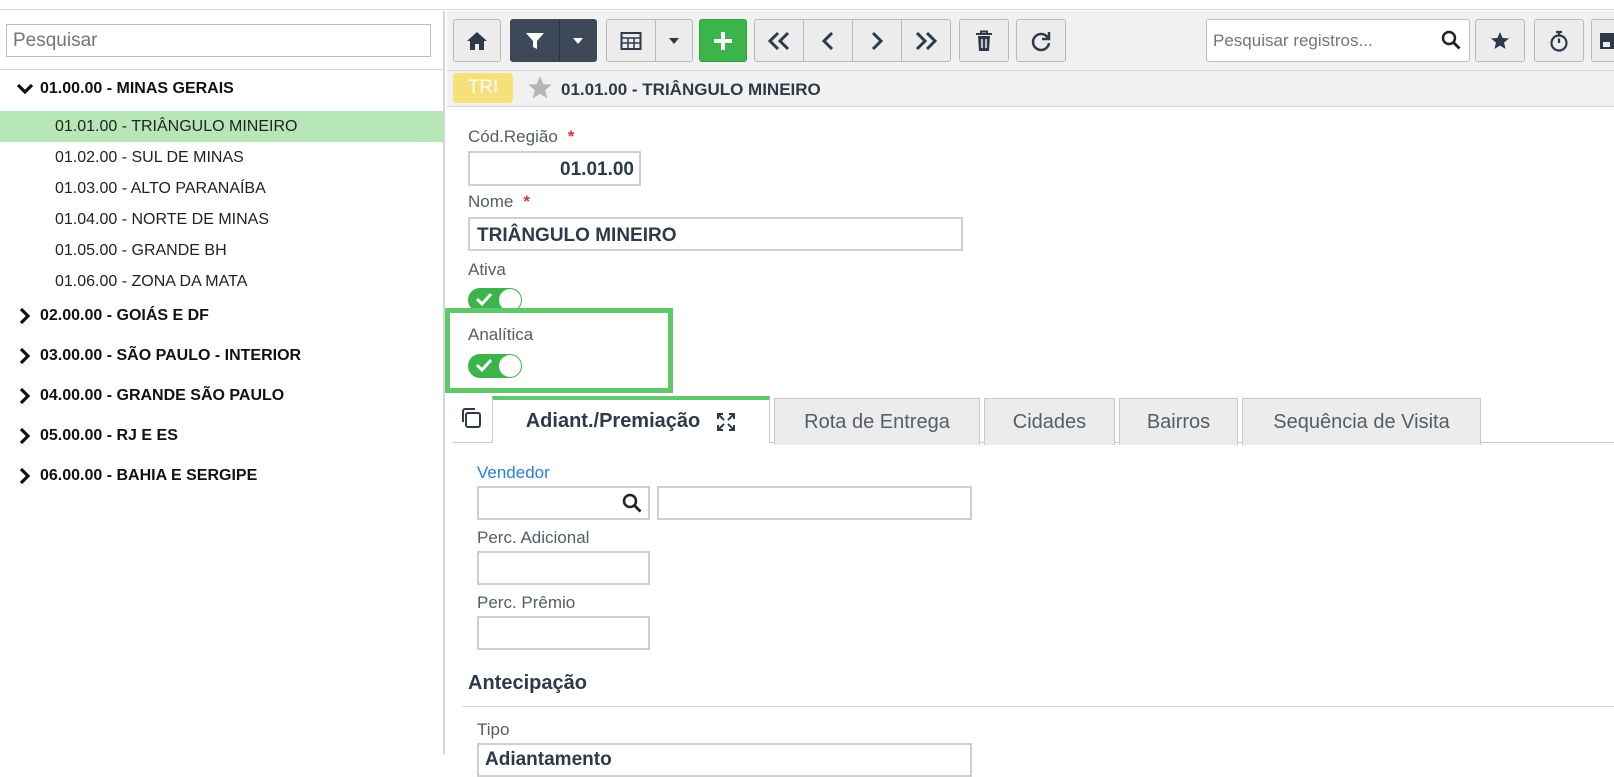 The image size is (1614, 777). Describe the element at coordinates (25, 89) in the screenshot. I see `chevron-down-icon` at that location.